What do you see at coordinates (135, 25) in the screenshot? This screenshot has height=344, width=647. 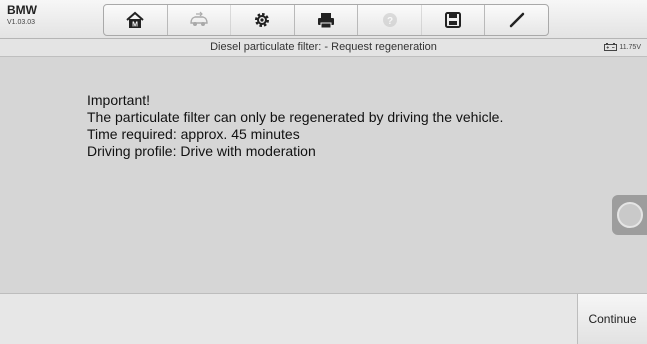 I see `svg-text: M` at bounding box center [135, 25].